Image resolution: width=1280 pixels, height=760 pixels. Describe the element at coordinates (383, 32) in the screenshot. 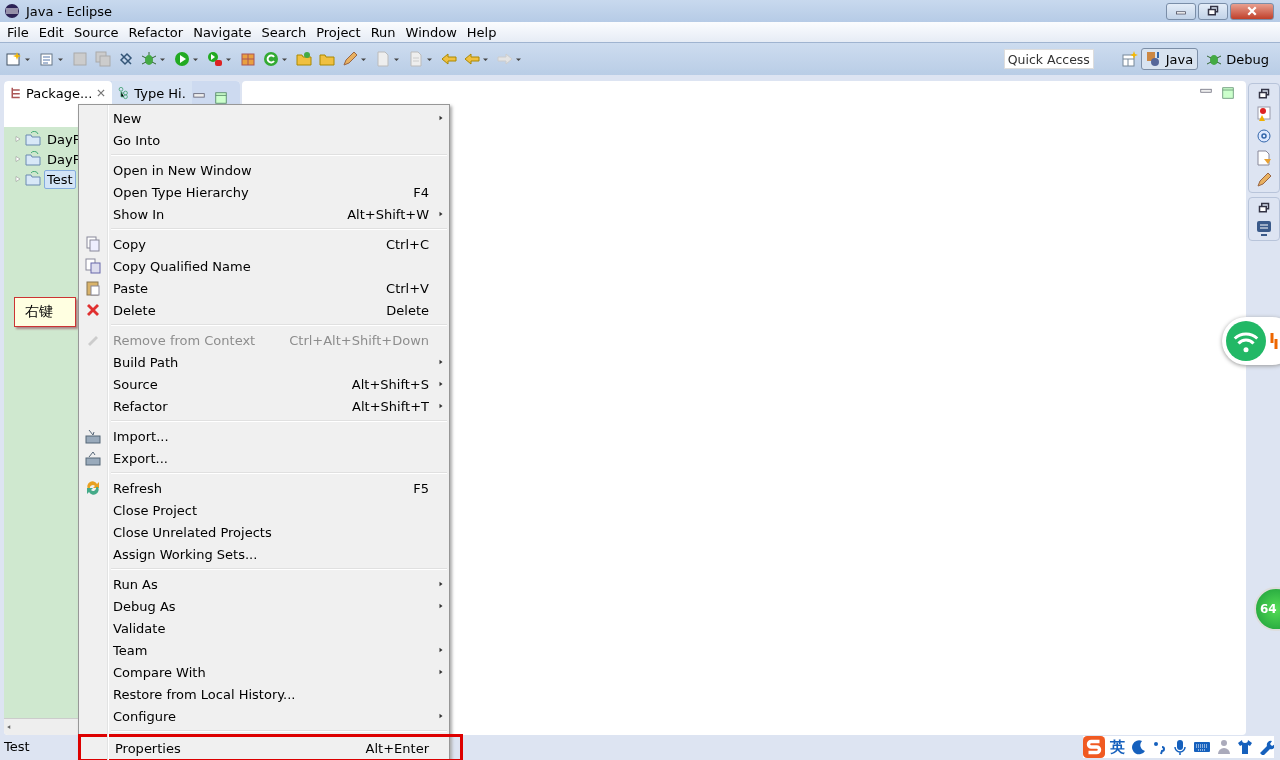

I see `menu-item: Run` at that location.